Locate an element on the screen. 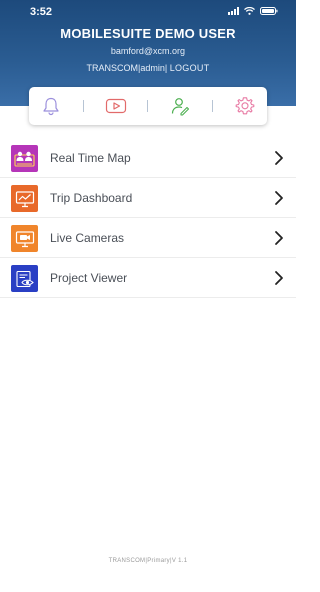  menu-item-real-time-map: Real Time Map is located at coordinates (148, 158).